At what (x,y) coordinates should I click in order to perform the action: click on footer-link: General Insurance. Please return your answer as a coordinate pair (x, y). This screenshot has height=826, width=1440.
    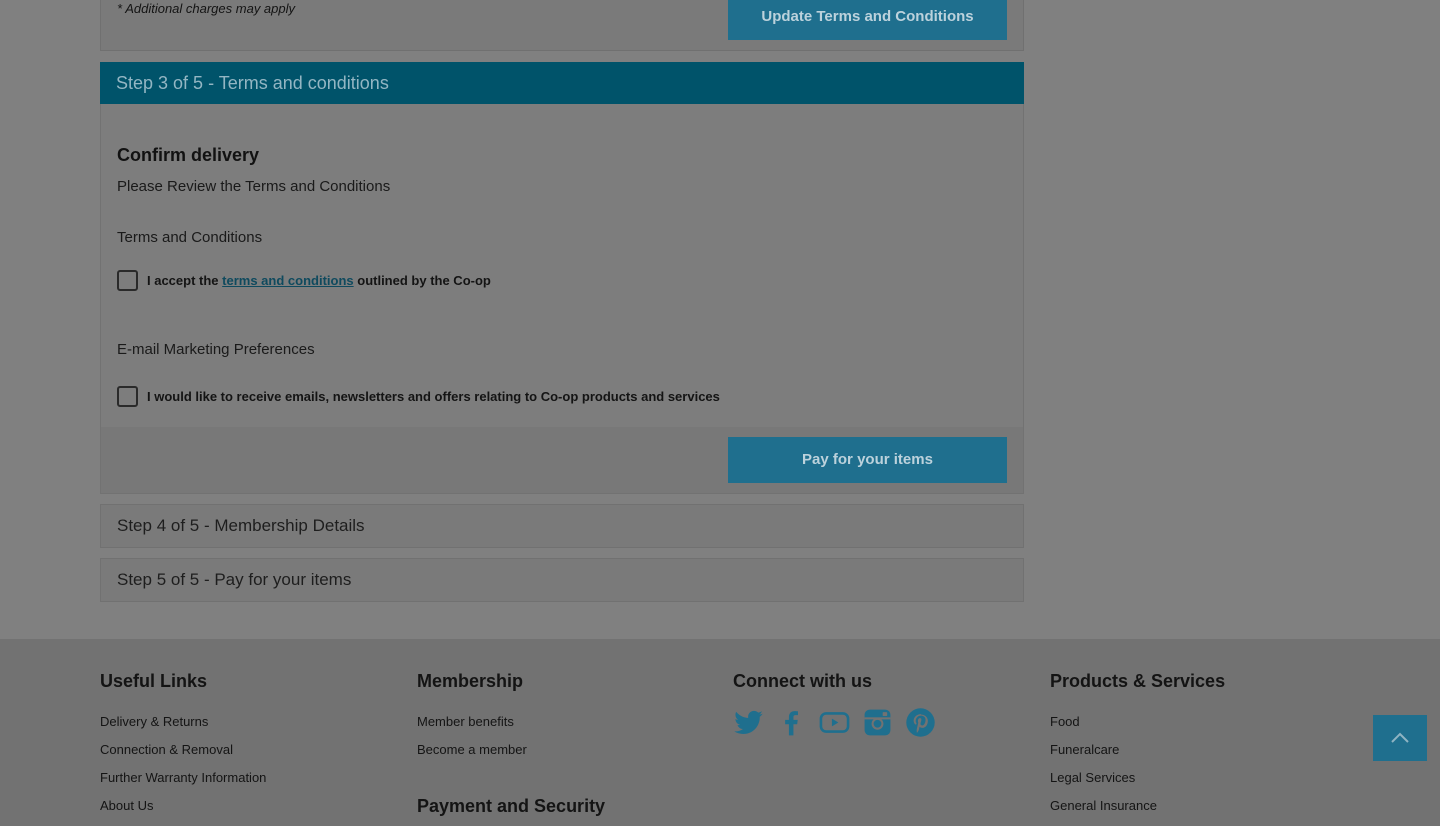
    Looking at the image, I should click on (1103, 805).